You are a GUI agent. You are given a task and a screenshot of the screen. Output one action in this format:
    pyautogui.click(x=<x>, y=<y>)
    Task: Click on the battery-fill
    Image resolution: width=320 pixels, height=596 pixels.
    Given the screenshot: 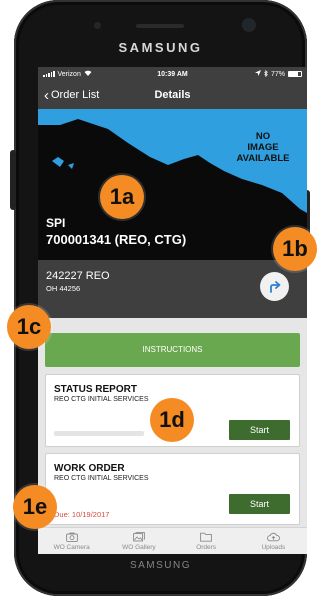 What is the action you would take?
    pyautogui.click(x=294, y=74)
    